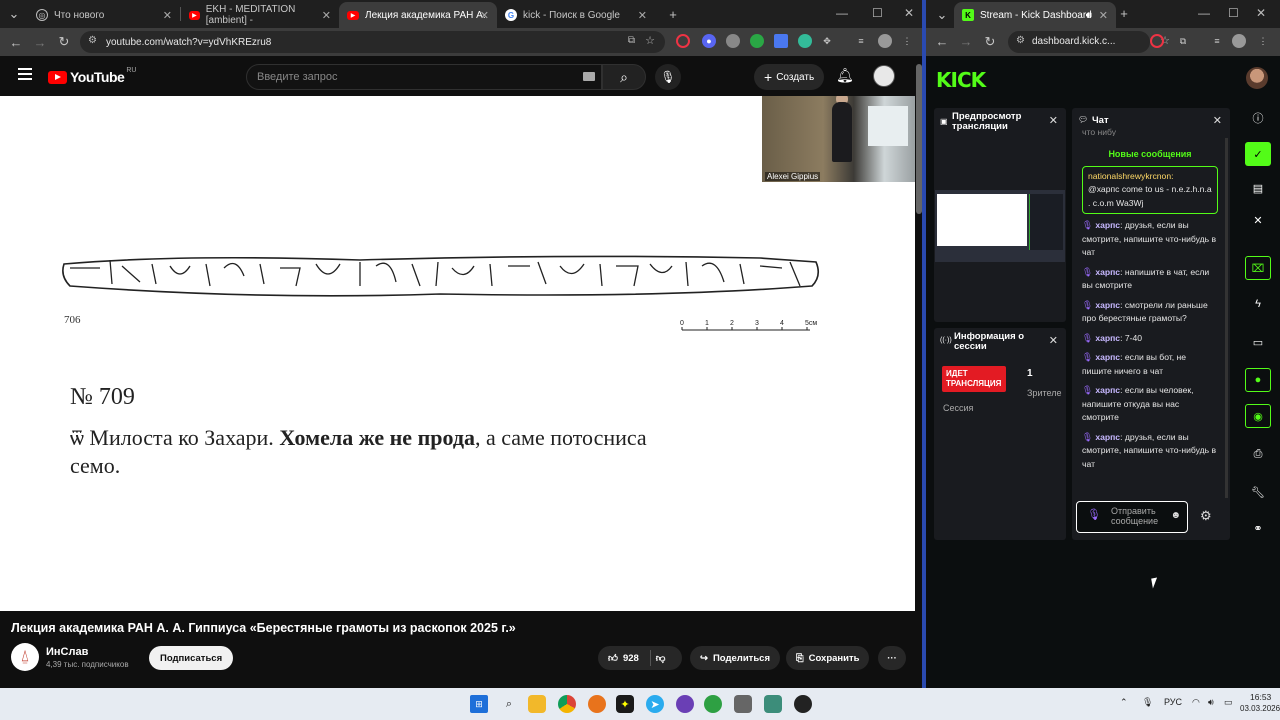  I want to click on wifi-icon: ◠, so click(1196, 702).